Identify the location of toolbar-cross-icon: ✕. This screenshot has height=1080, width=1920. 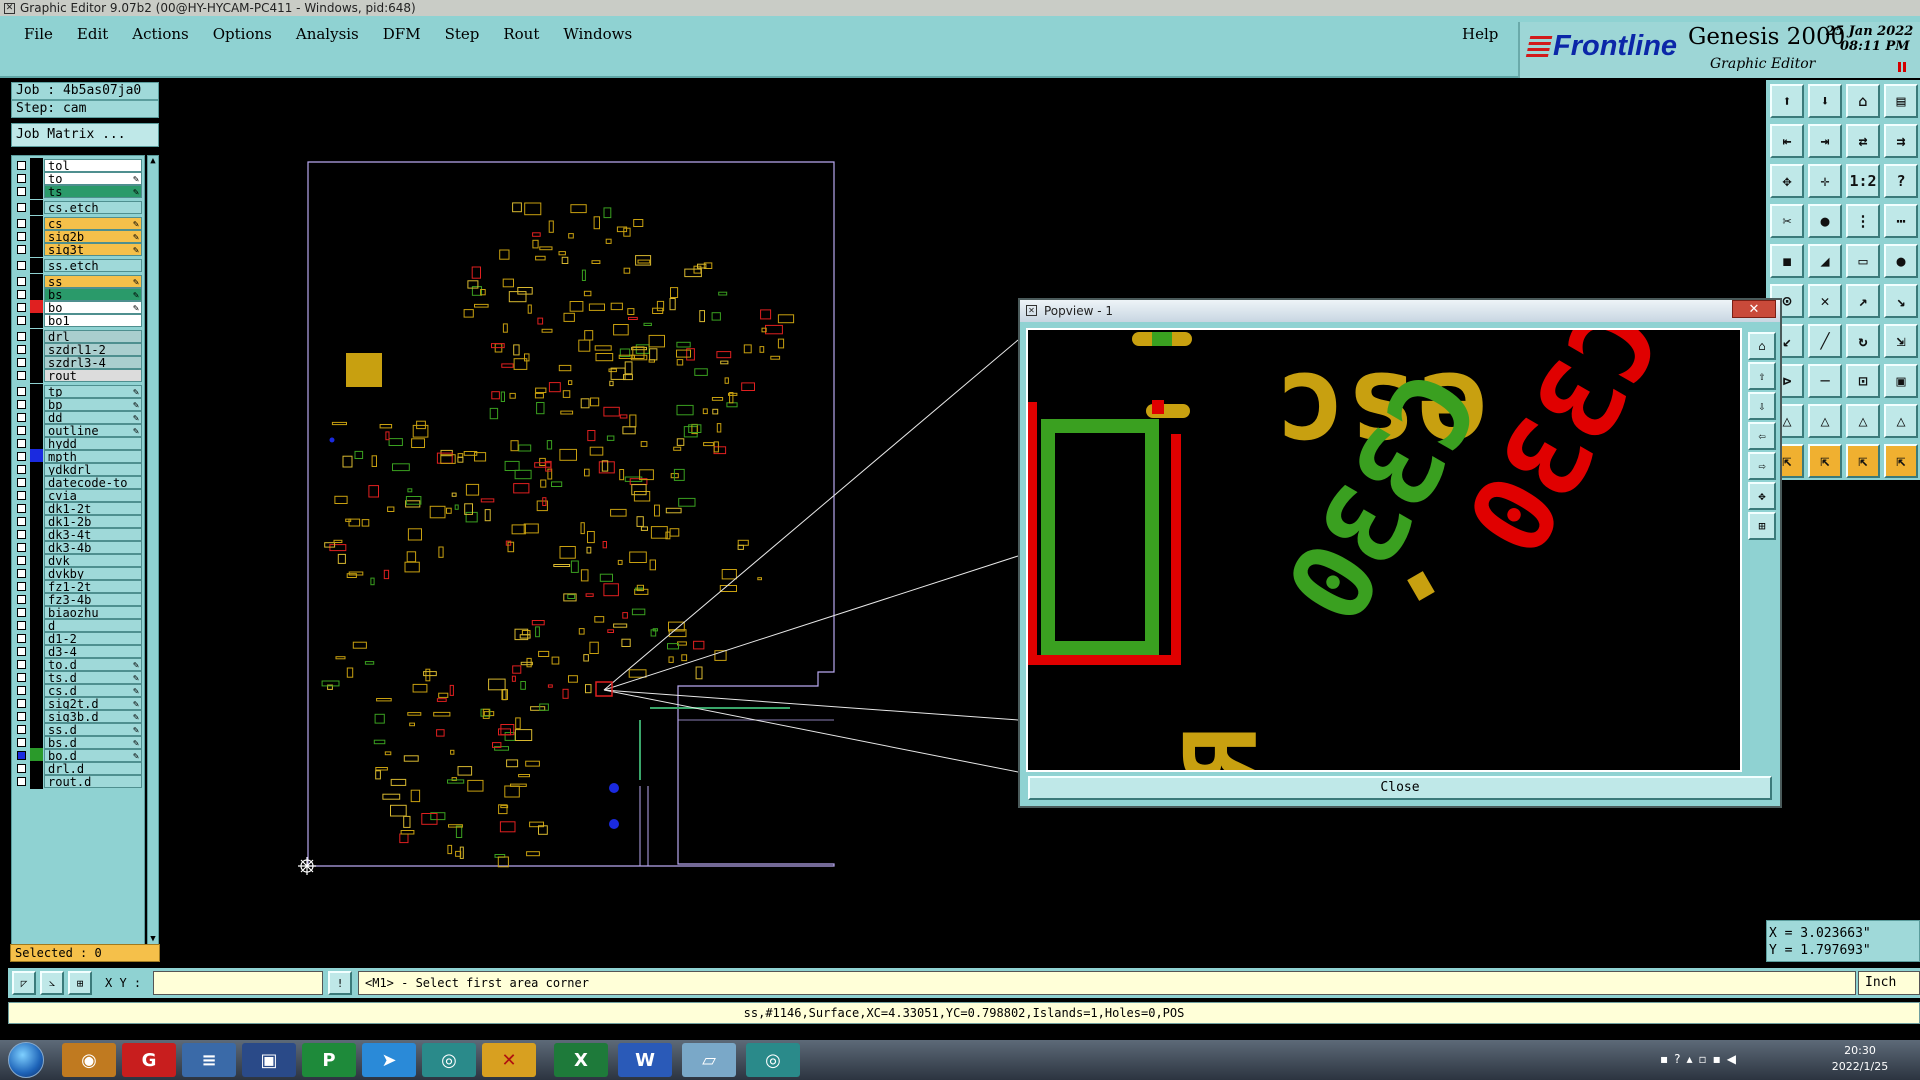
(1825, 301).